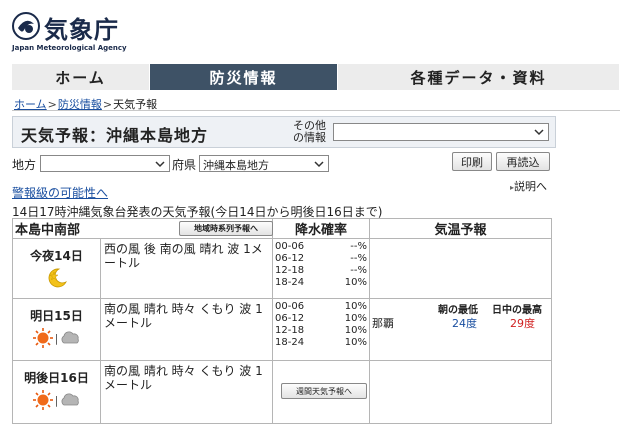 The height and width of the screenshot is (424, 620). I want to click on pop-row: 00-06 10%, so click(321, 307).